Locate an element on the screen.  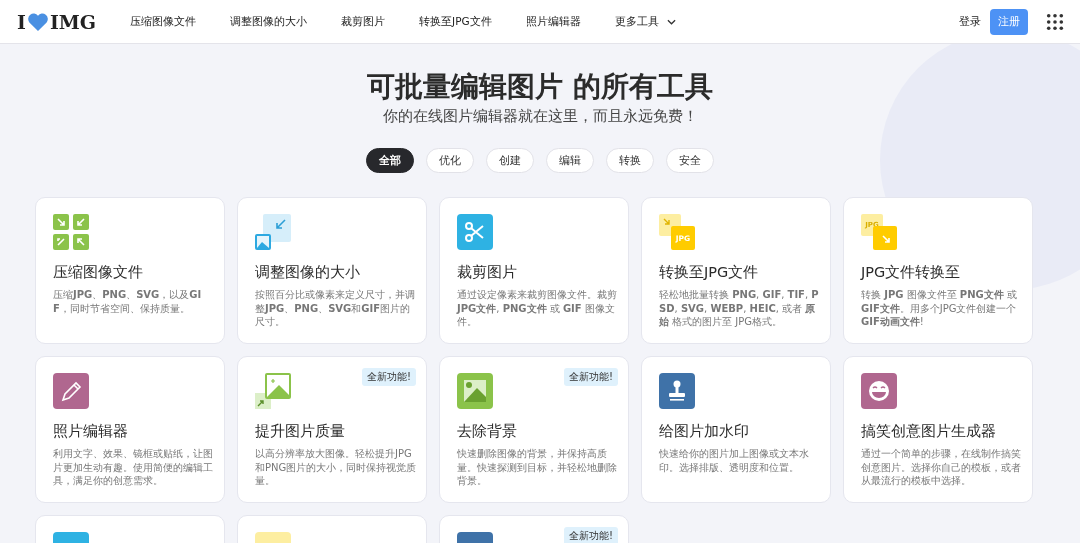
card-title: 压缩图像文件 is located at coordinates (98, 272).